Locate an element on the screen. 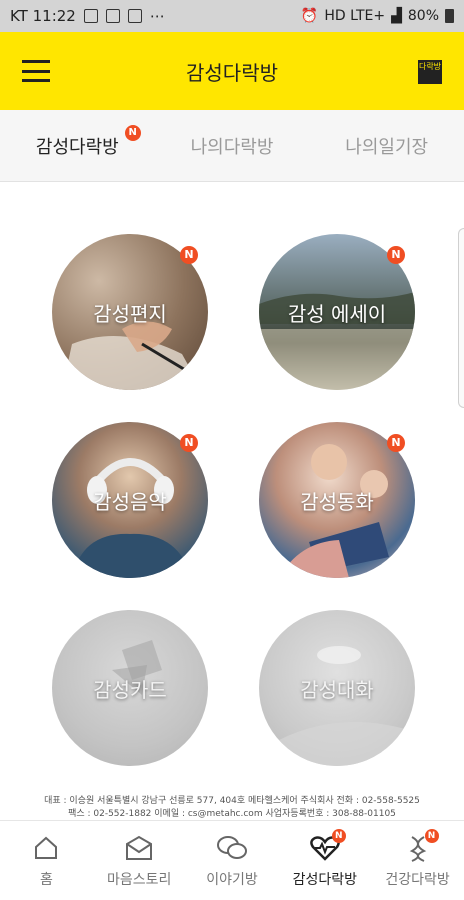 The image size is (464, 900). tab-label: 나의일기장 is located at coordinates (387, 147).